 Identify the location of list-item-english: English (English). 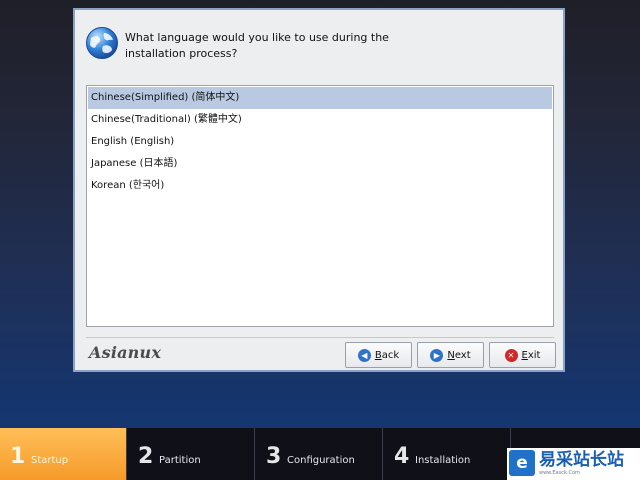
(320, 142).